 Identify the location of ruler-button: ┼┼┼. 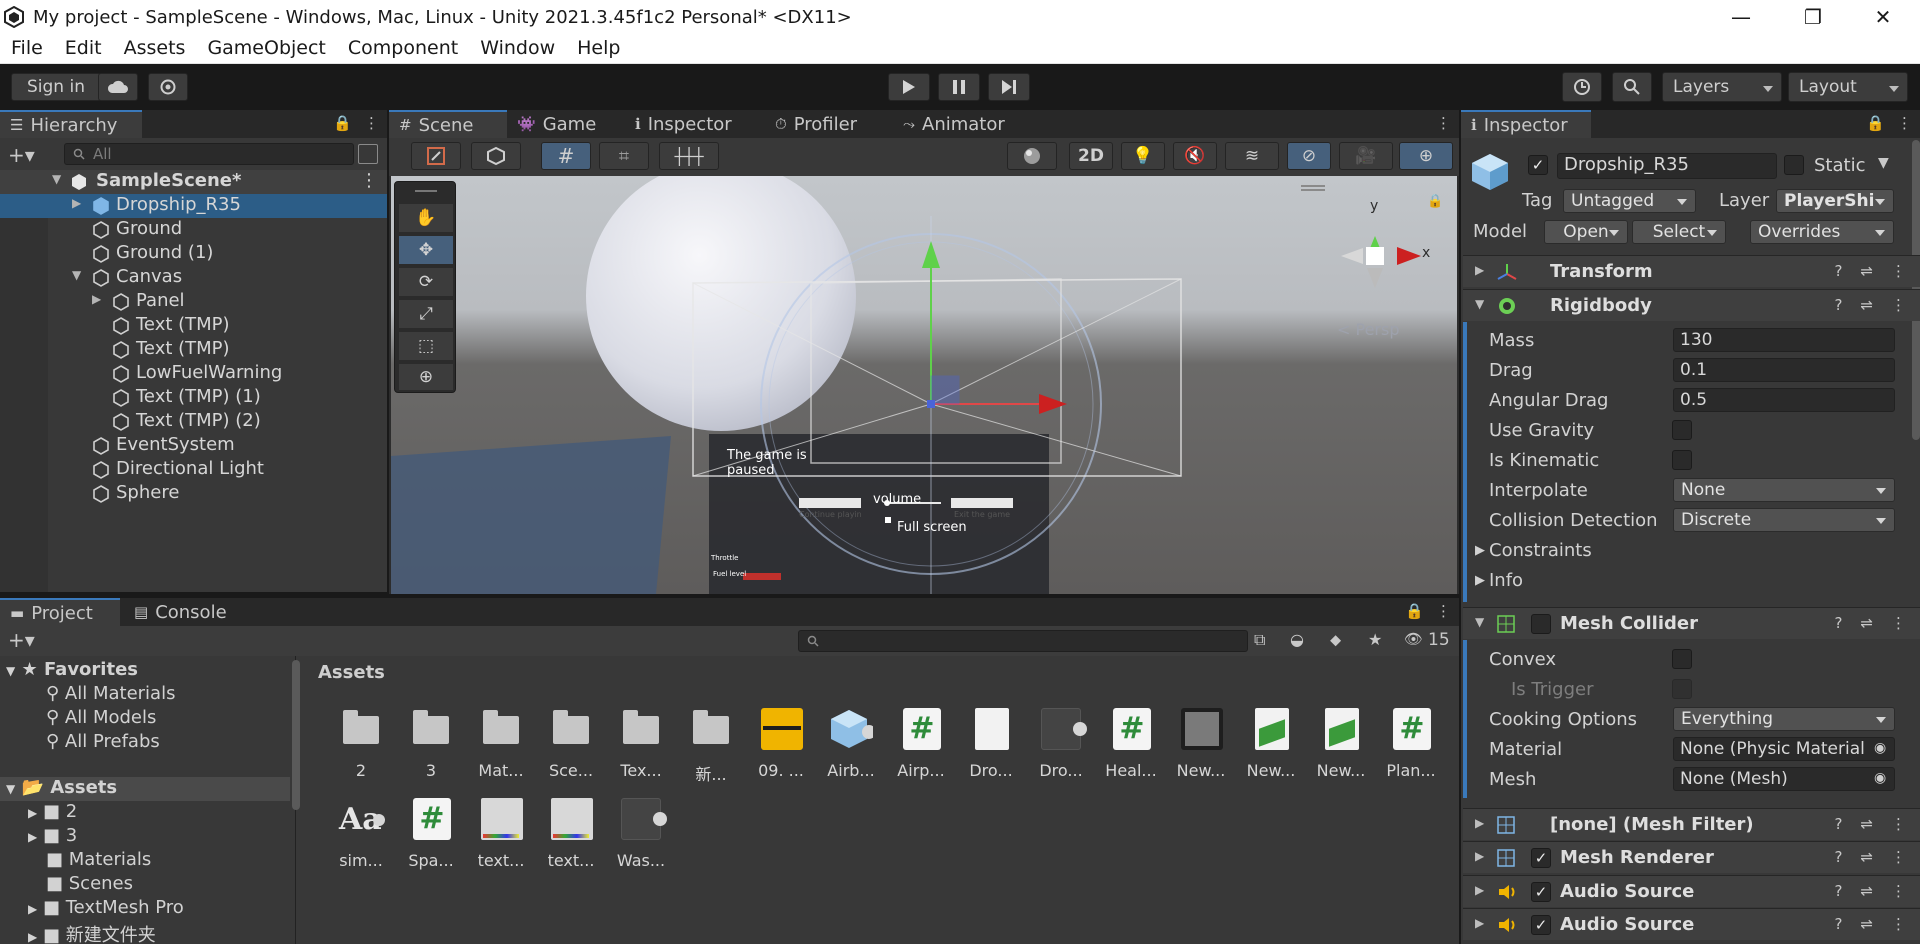
(689, 156).